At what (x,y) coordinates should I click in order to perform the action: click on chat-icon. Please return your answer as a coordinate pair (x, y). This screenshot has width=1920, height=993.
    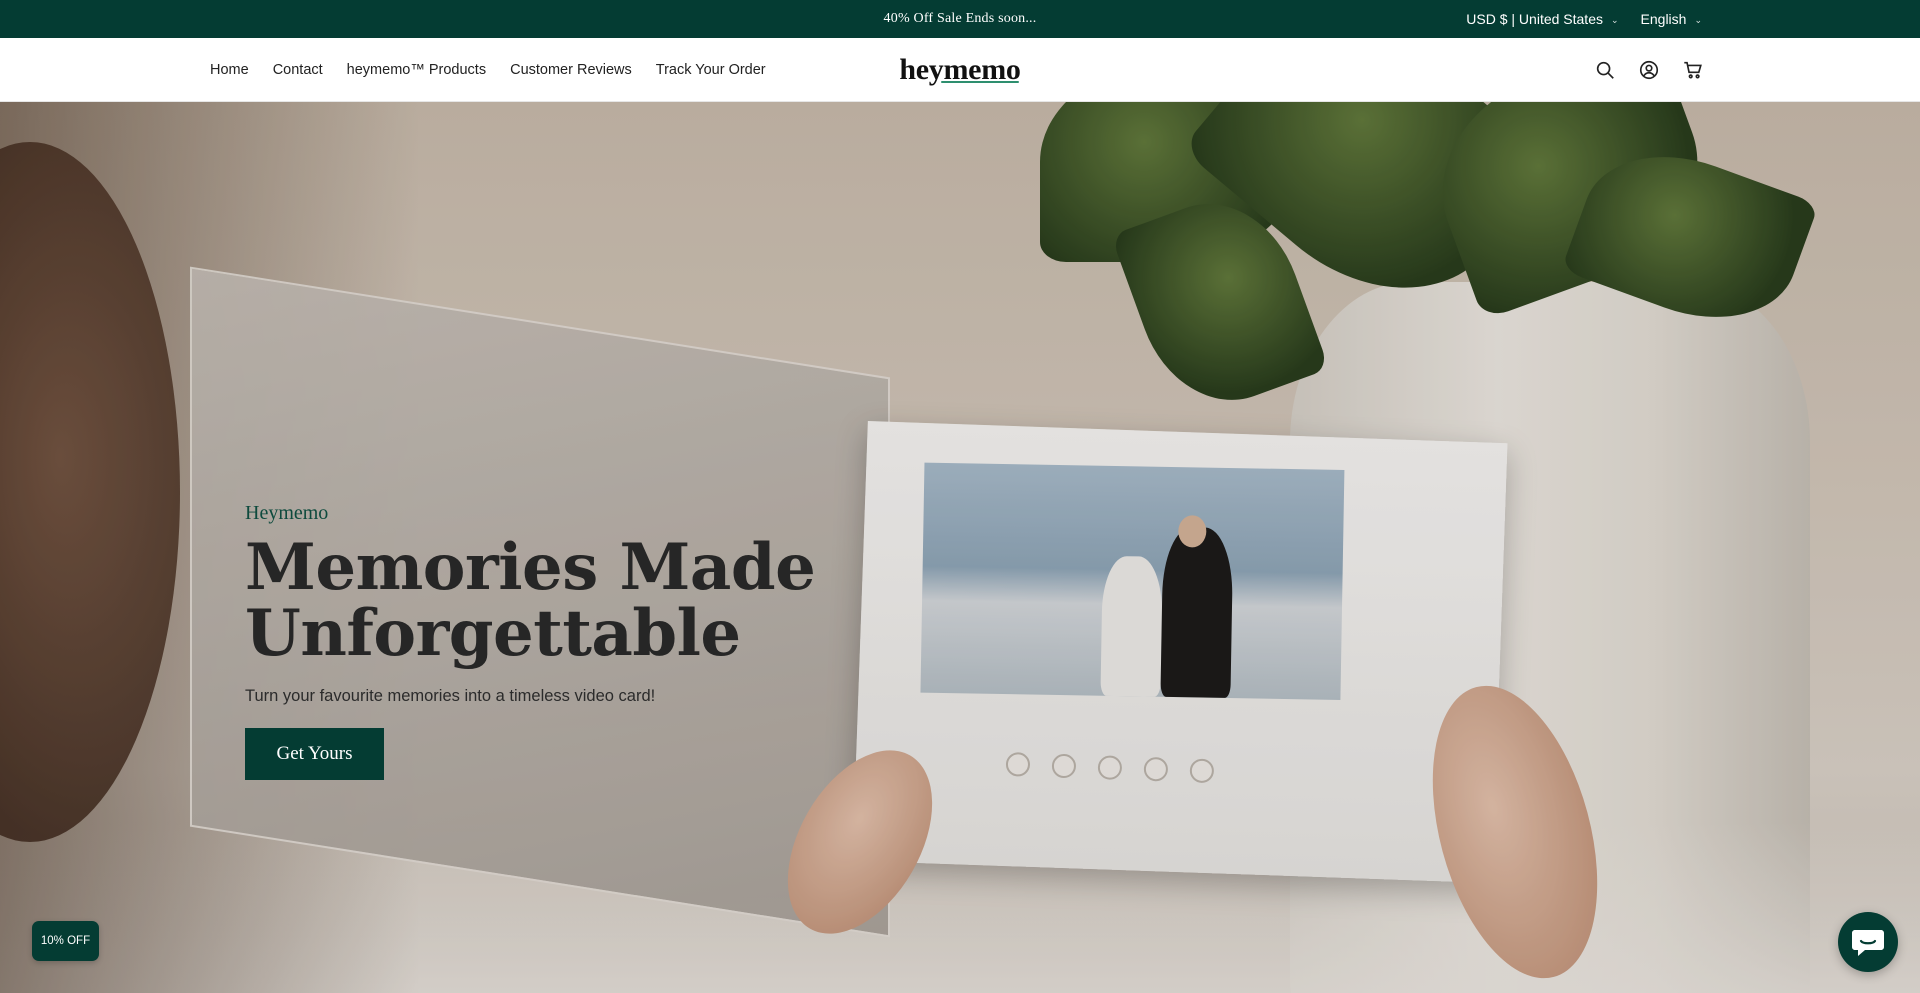
    Looking at the image, I should click on (1868, 943).